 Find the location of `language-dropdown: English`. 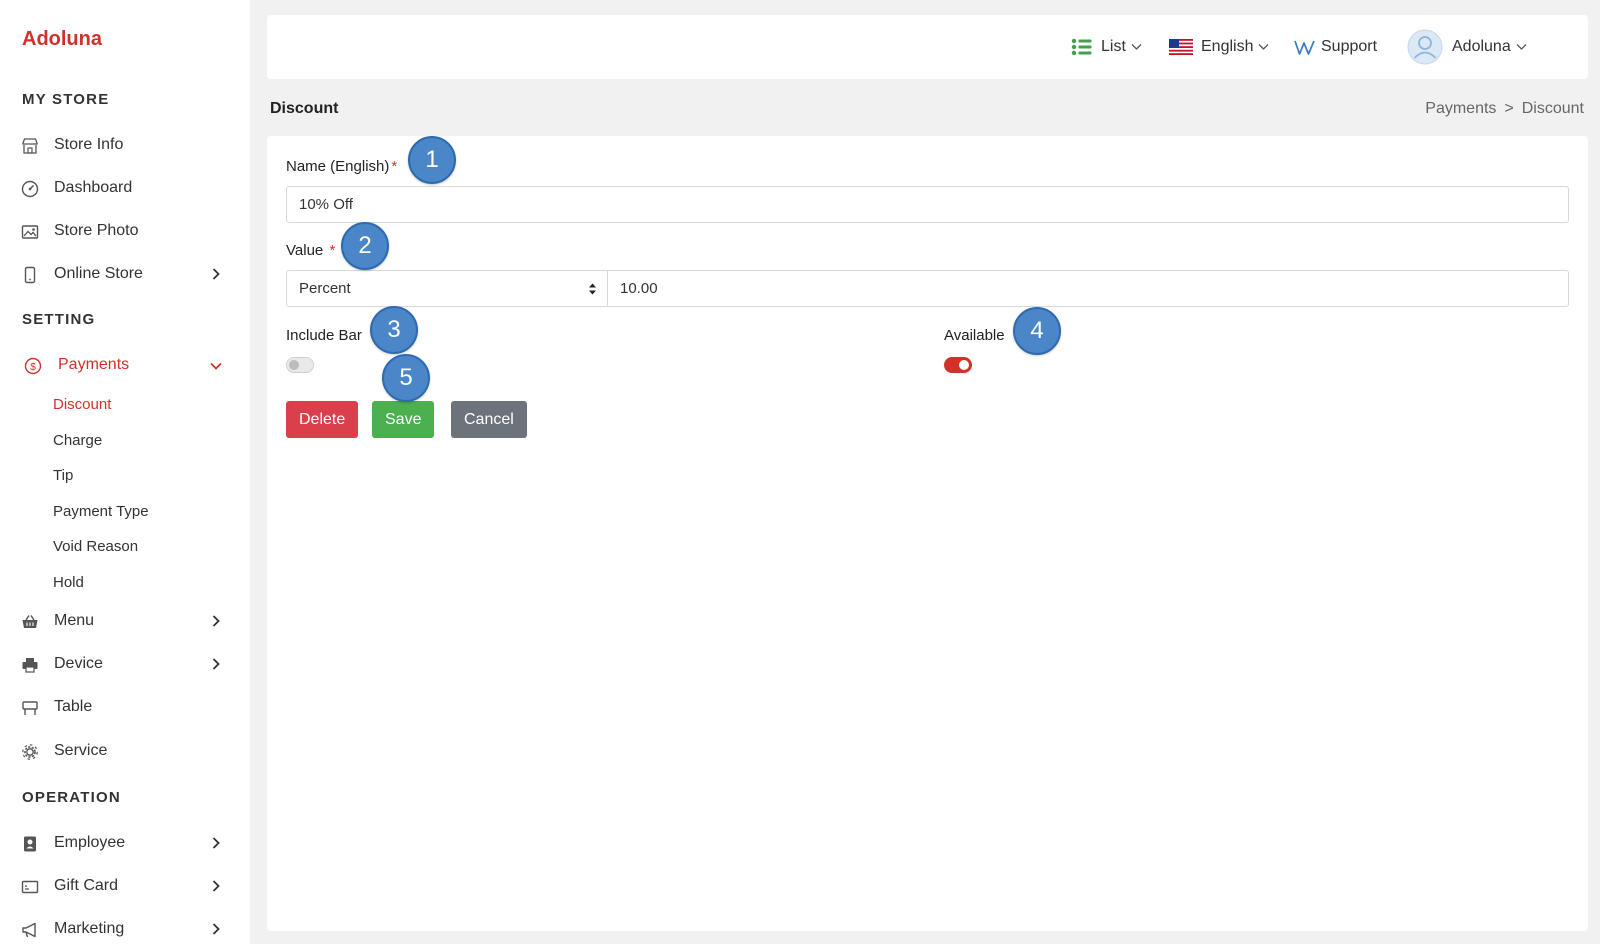

language-dropdown: English is located at coordinates (1219, 47).